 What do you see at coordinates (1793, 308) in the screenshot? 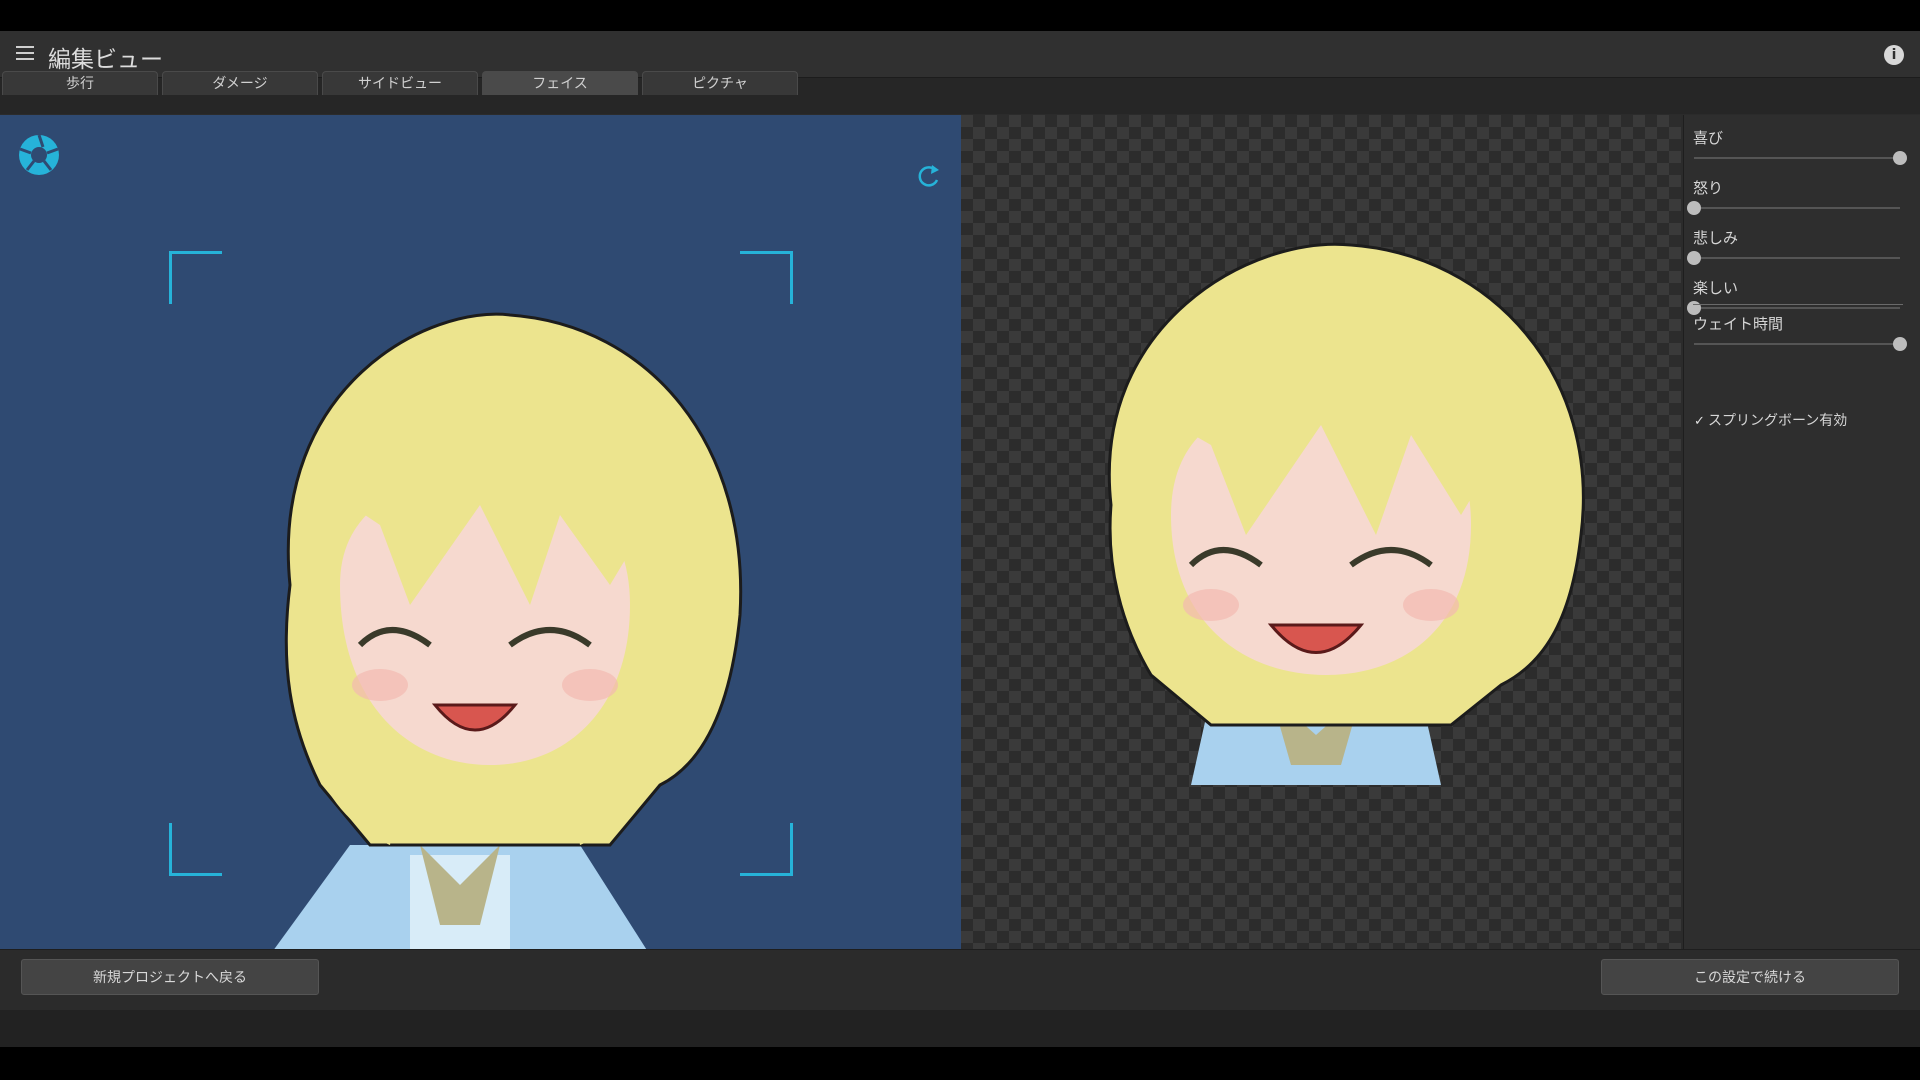
I see `fun-slider` at bounding box center [1793, 308].